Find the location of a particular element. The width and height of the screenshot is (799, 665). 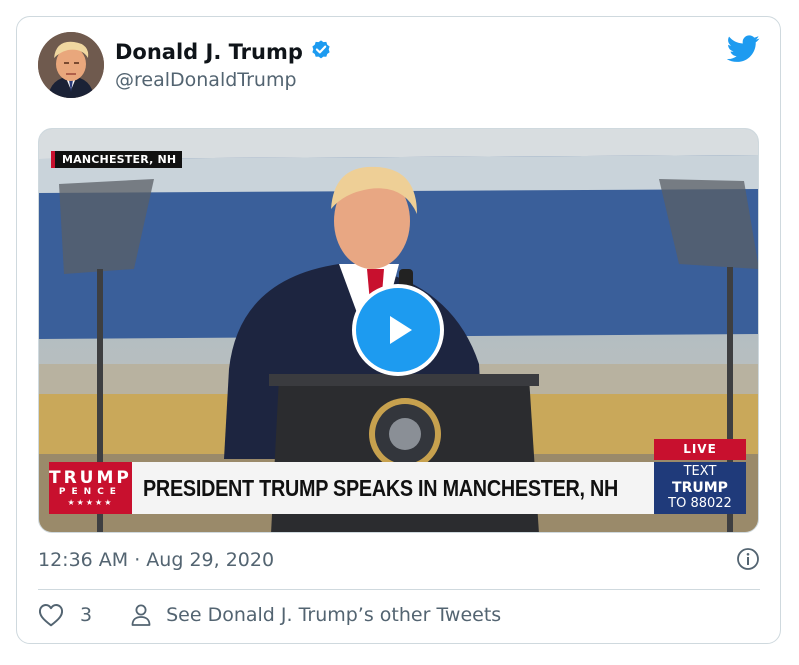

tweet-actions: 3 See Donald J. Trump’s other Tweets is located at coordinates (269, 615).